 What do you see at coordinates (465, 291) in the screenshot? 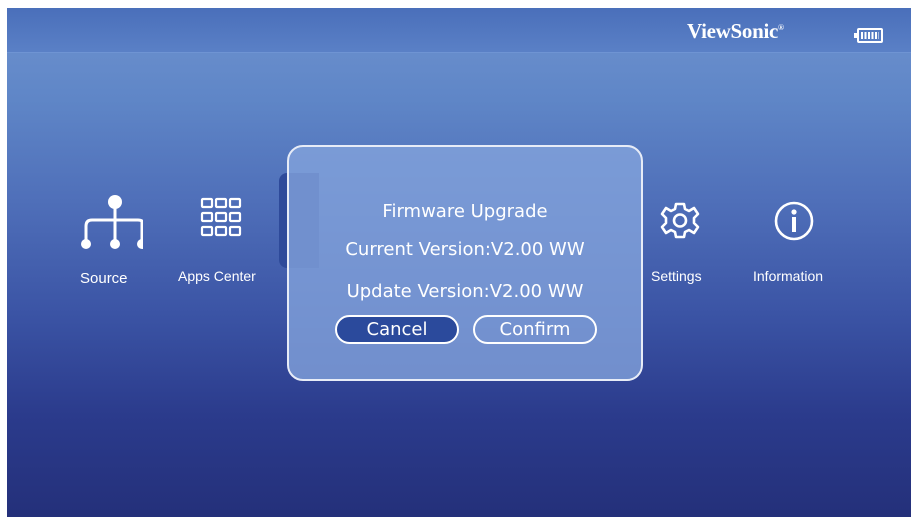
I see `update-version-text: Update Version:V2.00 WW` at bounding box center [465, 291].